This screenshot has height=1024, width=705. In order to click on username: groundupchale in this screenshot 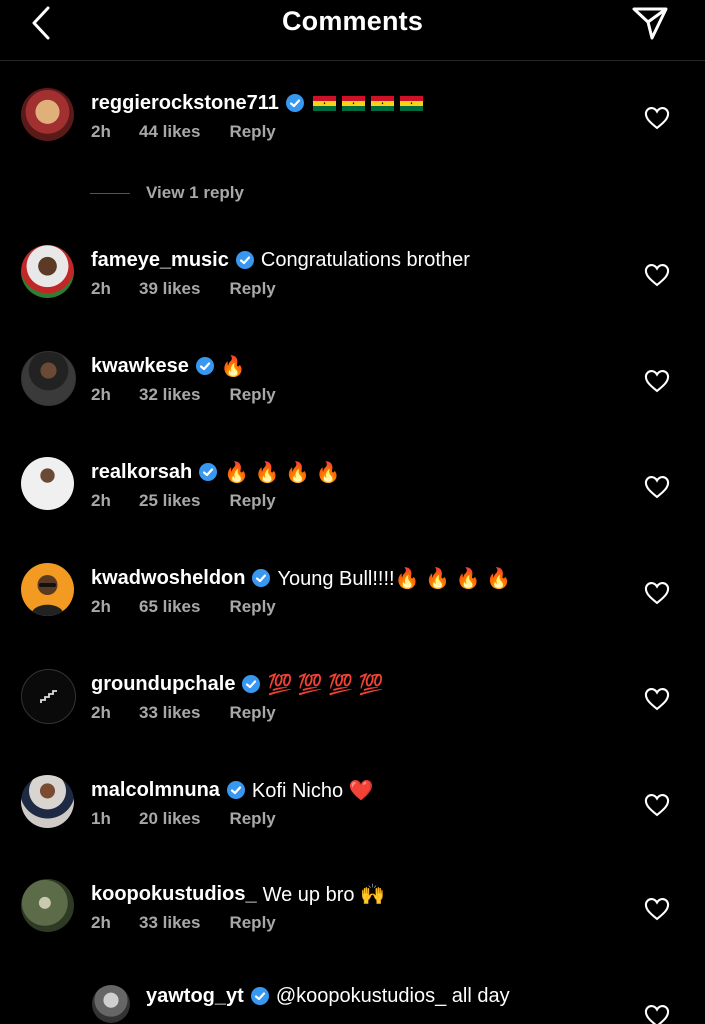, I will do `click(163, 684)`.